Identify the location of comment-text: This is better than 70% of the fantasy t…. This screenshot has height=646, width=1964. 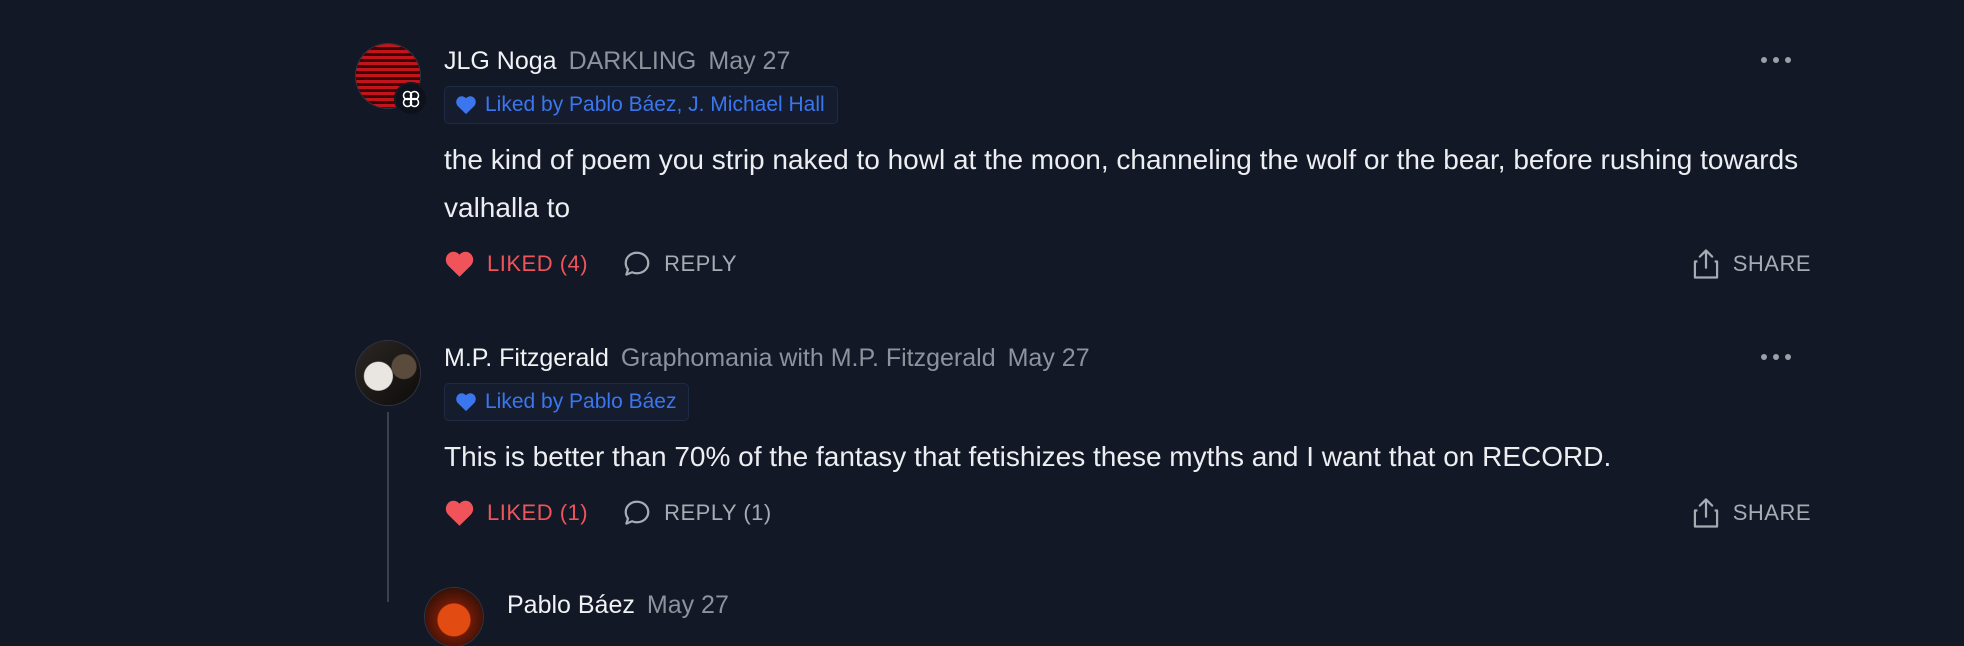
(1028, 456).